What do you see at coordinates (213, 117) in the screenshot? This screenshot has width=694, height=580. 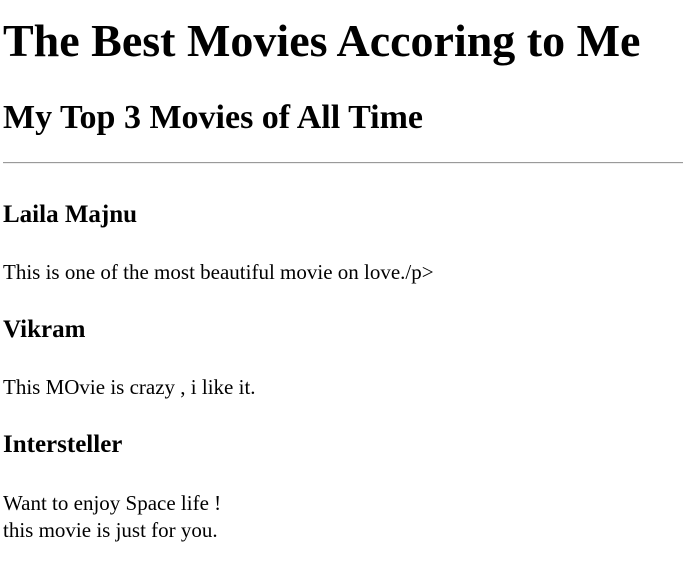 I see `page-subtitle: My Top 3 Movies of All Time` at bounding box center [213, 117].